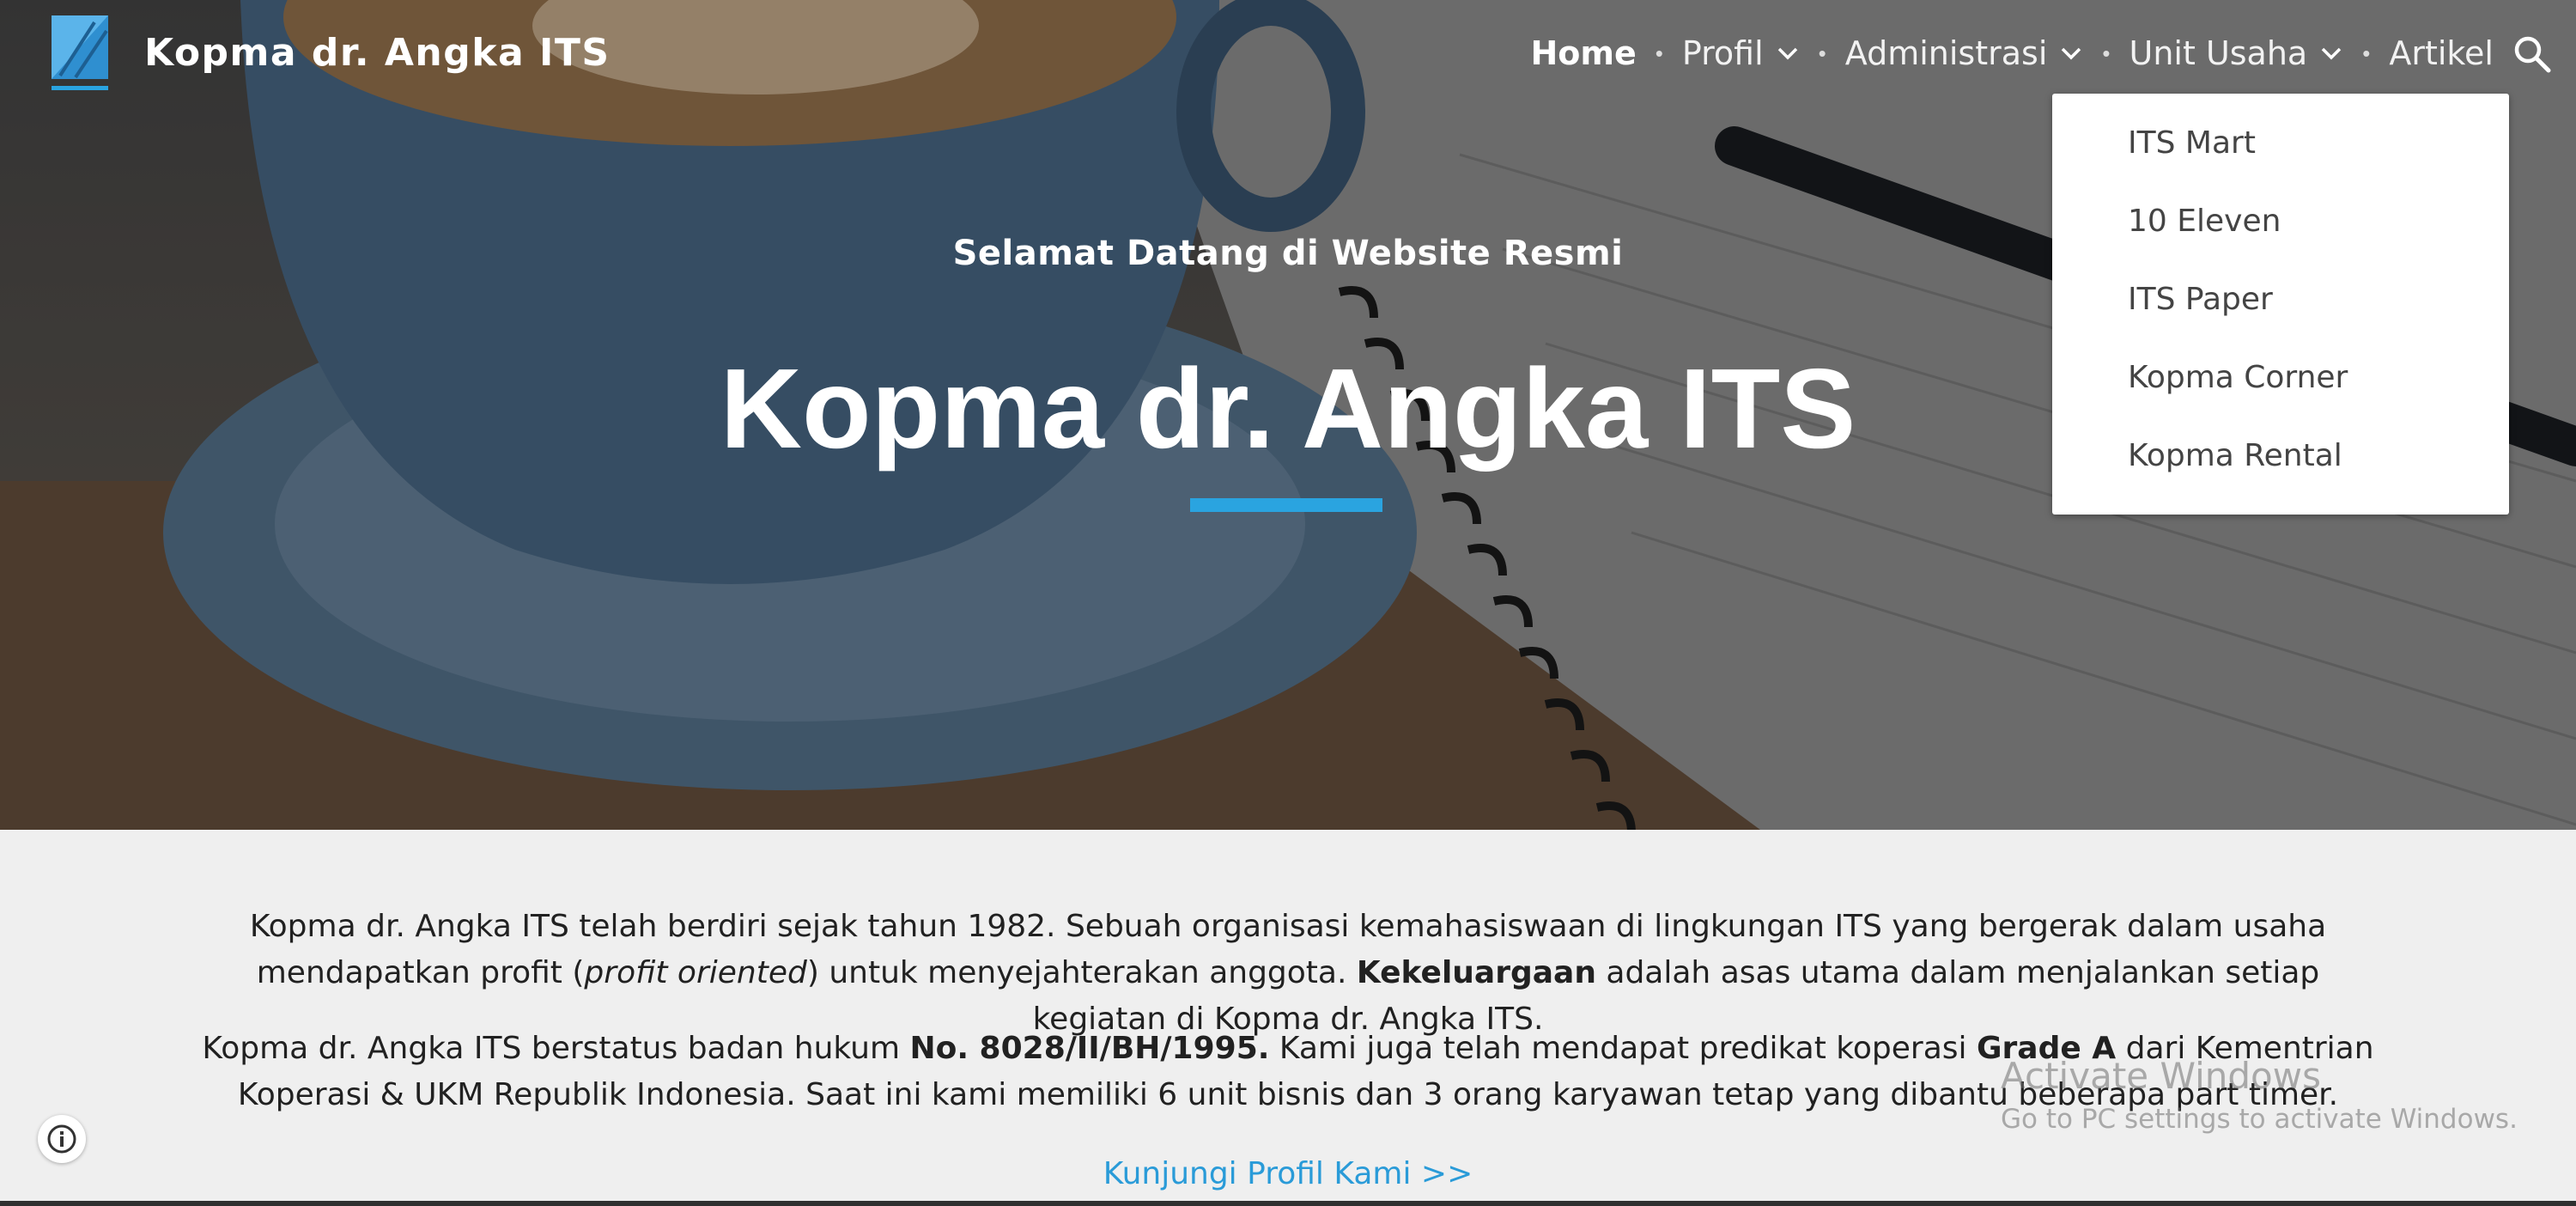 The height and width of the screenshot is (1206, 2576). Describe the element at coordinates (2532, 54) in the screenshot. I see `search-icon` at that location.